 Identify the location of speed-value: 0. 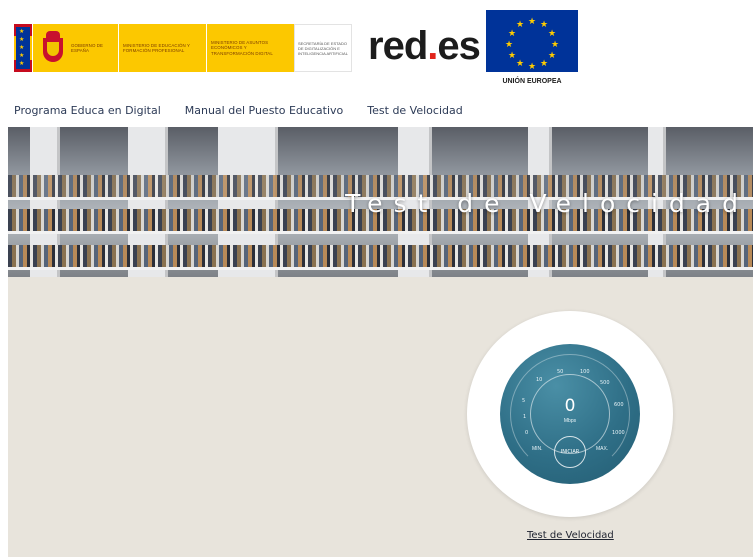
(570, 406).